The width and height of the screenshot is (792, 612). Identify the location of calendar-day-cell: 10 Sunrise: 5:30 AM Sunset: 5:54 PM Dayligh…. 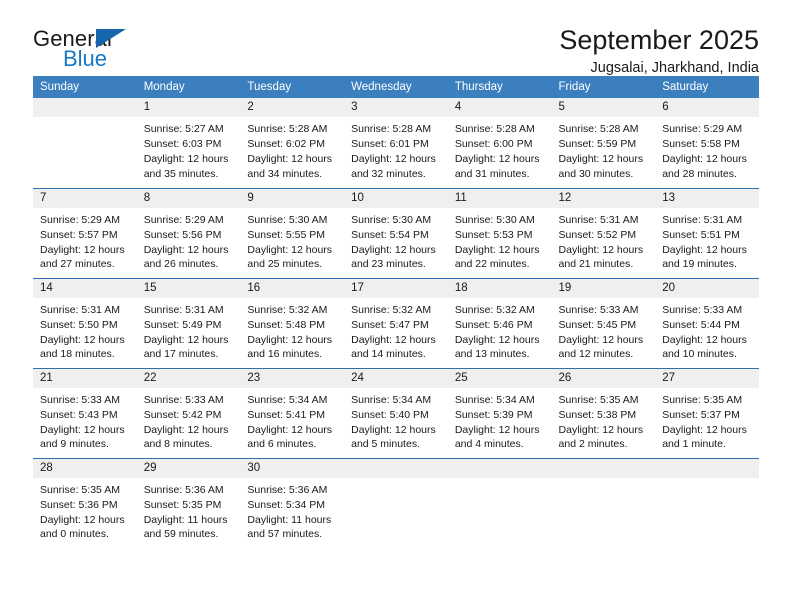
(396, 232).